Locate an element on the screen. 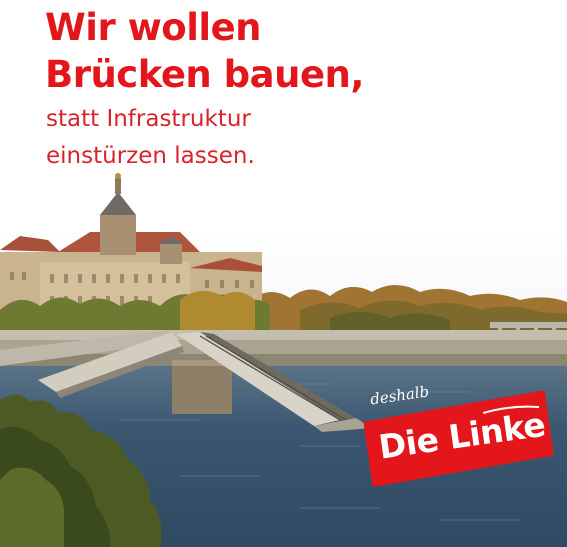 This screenshot has height=547, width=567. subline-line-2: einstürzen lassen. is located at coordinates (150, 156).